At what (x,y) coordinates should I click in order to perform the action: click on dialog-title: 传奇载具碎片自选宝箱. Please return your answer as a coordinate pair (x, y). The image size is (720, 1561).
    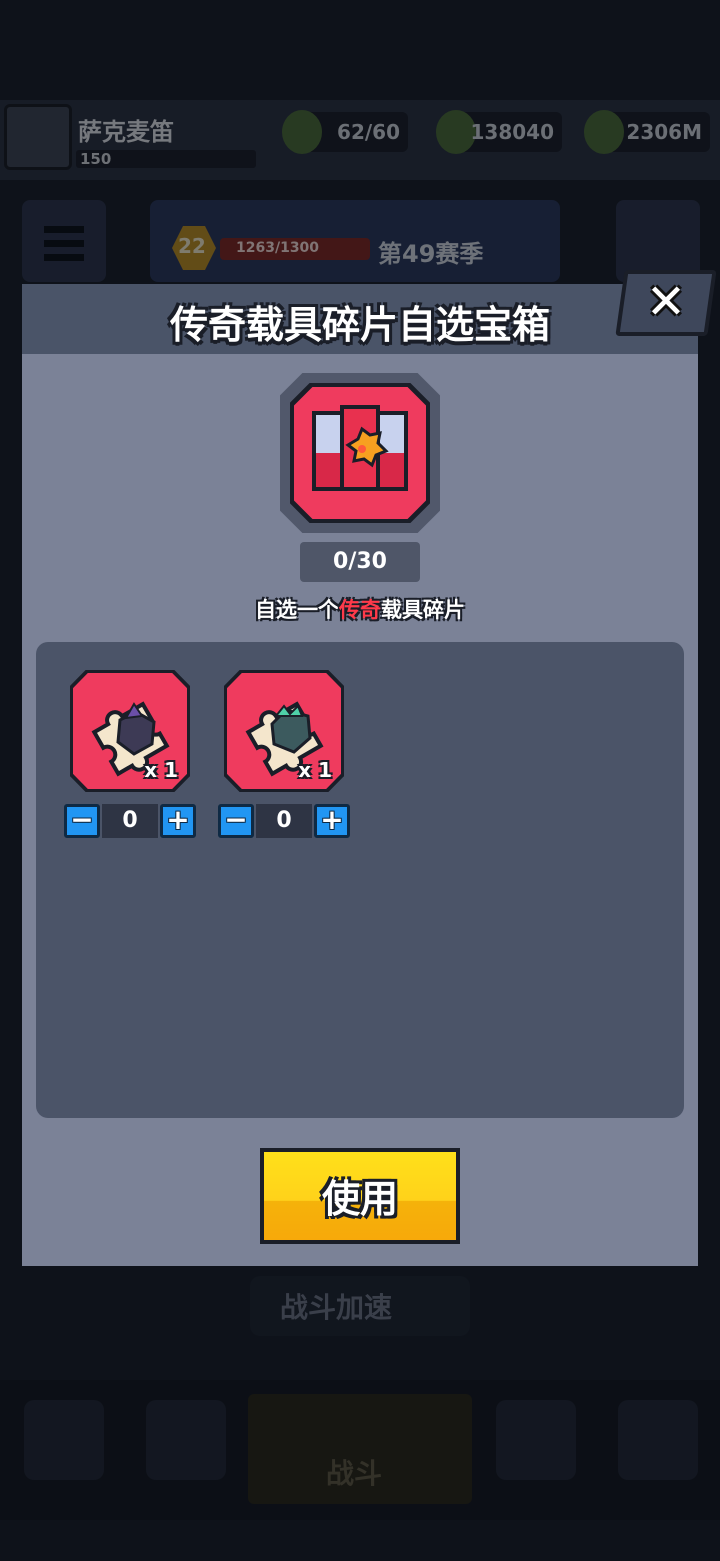
    Looking at the image, I should click on (359, 325).